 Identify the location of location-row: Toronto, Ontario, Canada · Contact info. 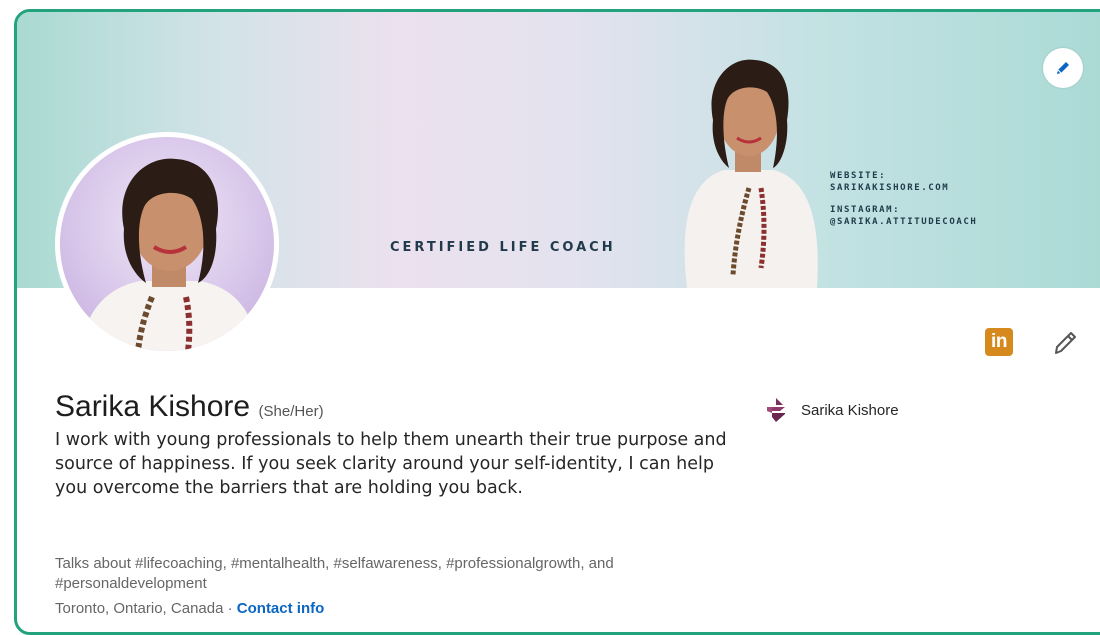
(189, 608).